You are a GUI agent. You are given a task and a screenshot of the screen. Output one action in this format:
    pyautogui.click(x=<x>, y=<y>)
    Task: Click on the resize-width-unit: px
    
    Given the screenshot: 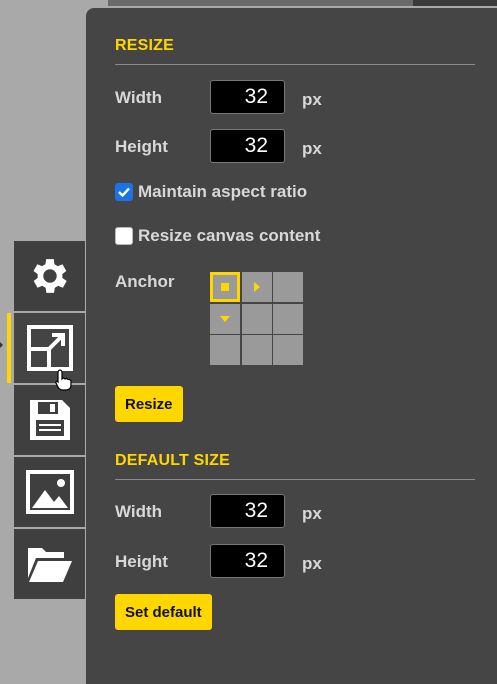 What is the action you would take?
    pyautogui.click(x=312, y=99)
    